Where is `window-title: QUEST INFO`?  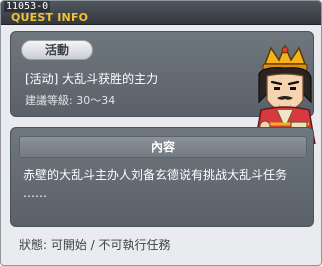
window-title: QUEST INFO is located at coordinates (50, 17).